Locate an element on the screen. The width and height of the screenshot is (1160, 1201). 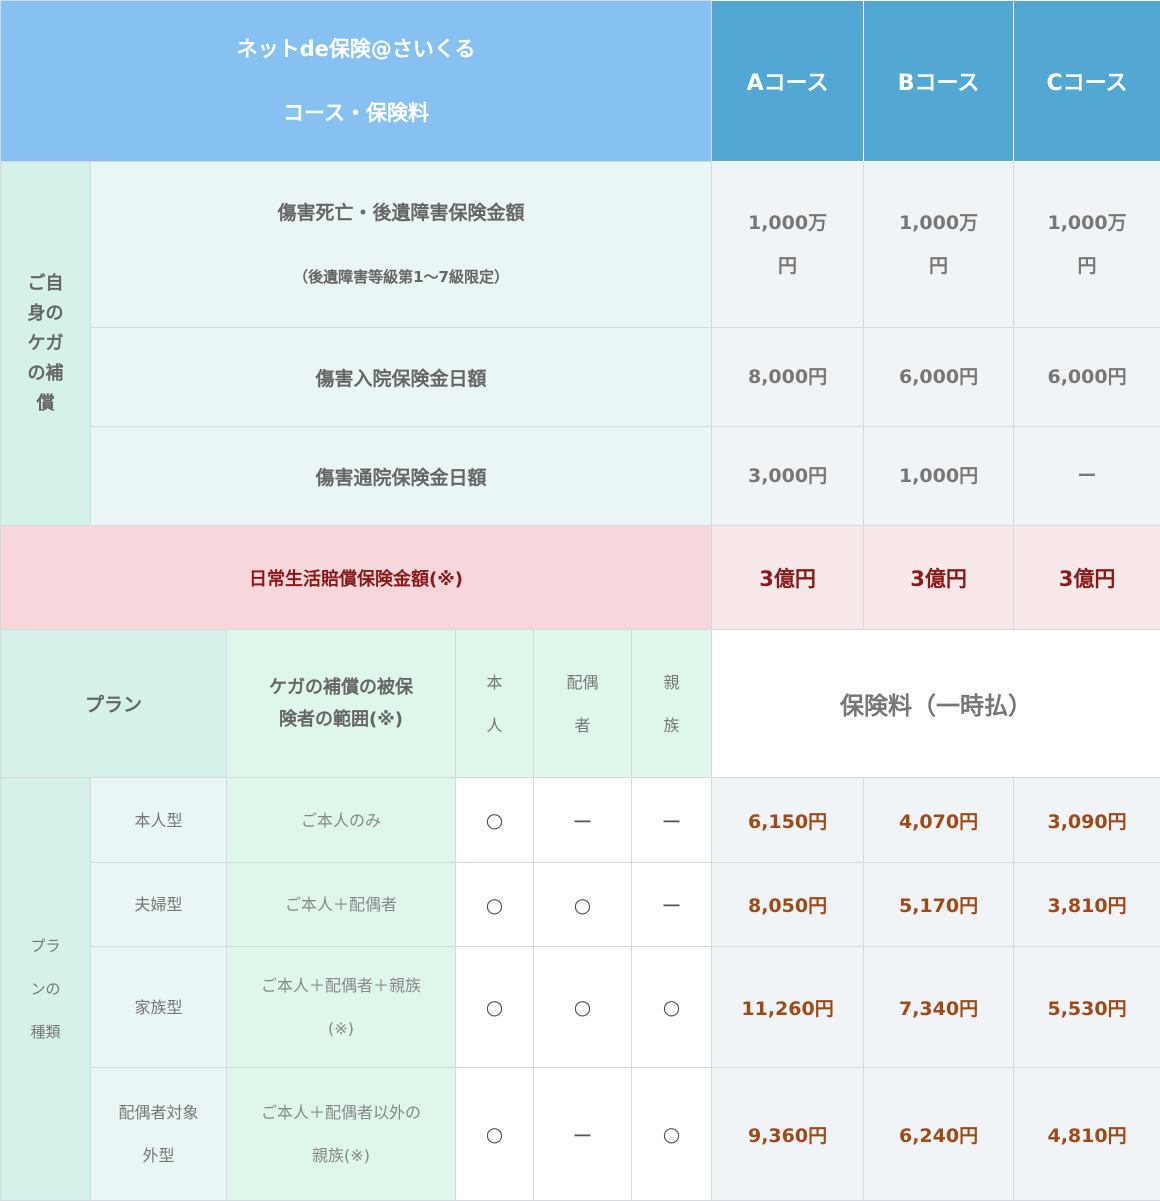
liability-value-a: 3億円 is located at coordinates (788, 578).